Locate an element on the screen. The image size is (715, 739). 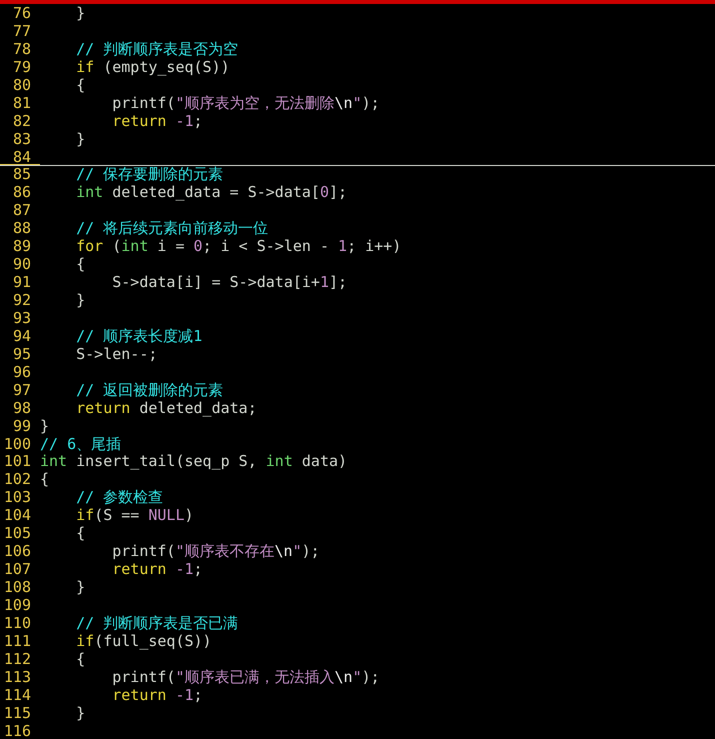
line-number: 111 is located at coordinates (17, 641).